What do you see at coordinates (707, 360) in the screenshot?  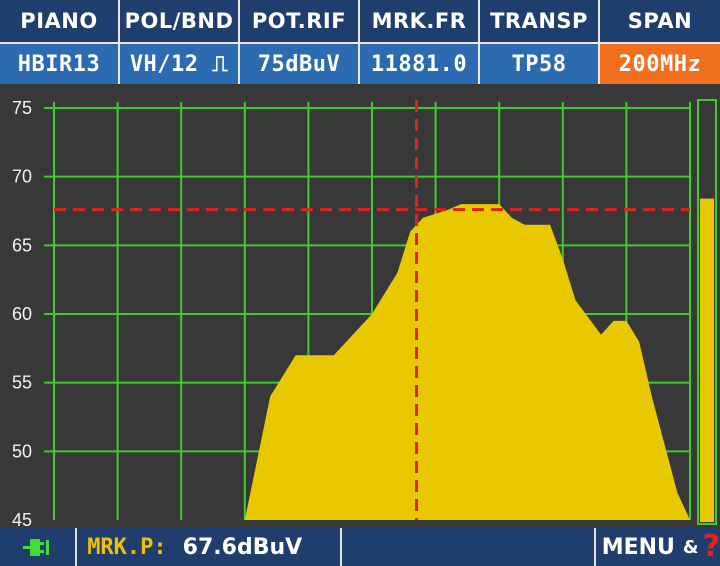 I see `level-bar-fill` at bounding box center [707, 360].